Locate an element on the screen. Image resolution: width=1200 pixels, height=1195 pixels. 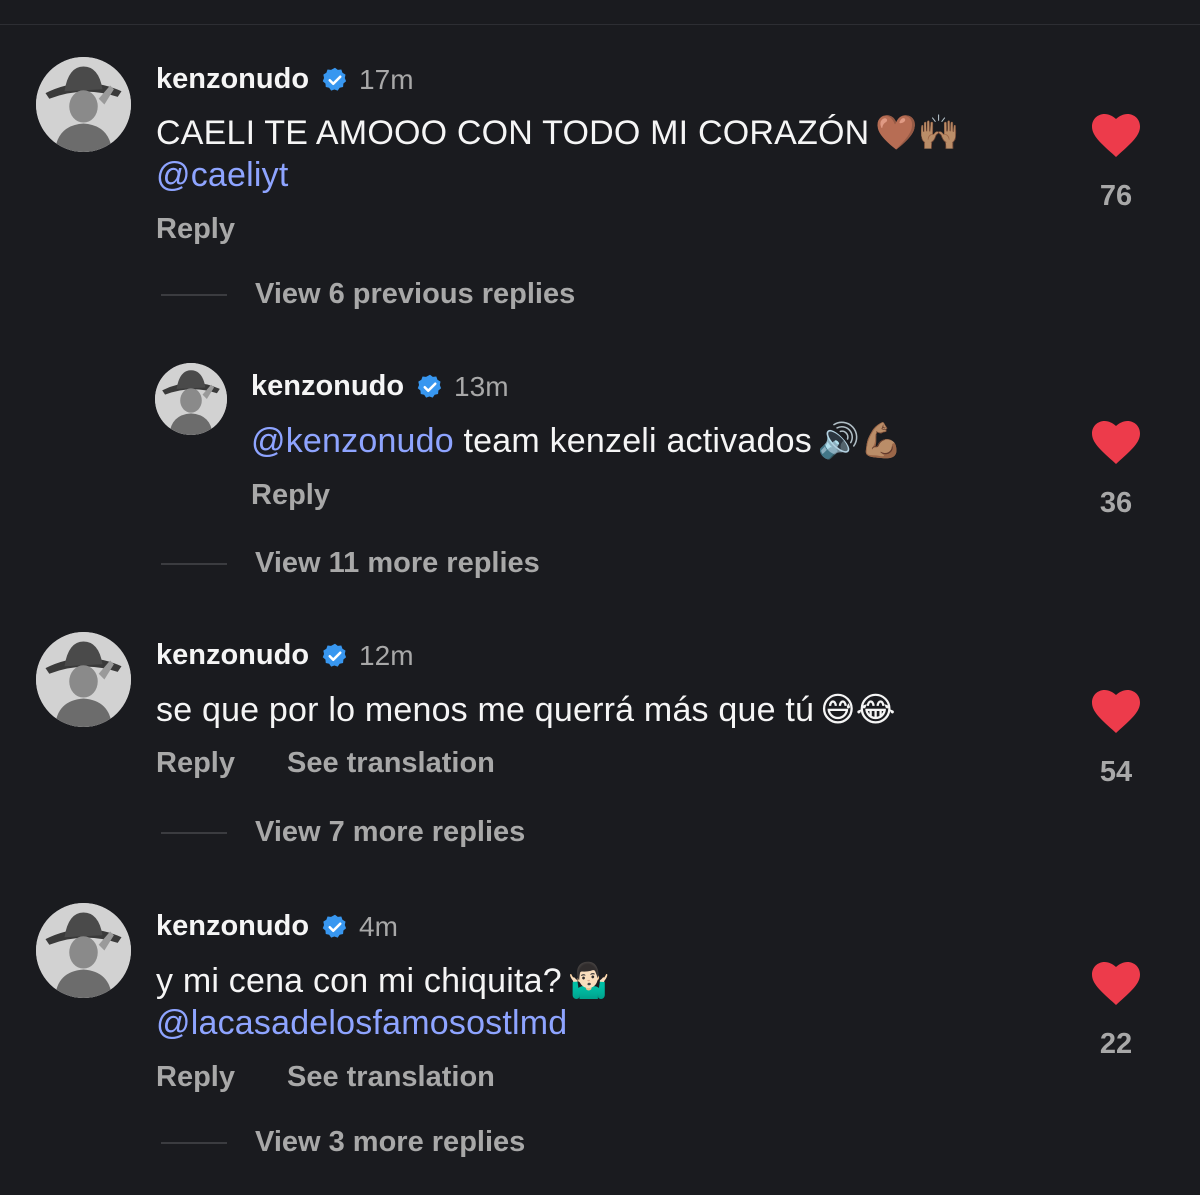
comment-text: y mi cena con mi chiquita? 🤷🏻‍♂️ is located at coordinates (383, 981).